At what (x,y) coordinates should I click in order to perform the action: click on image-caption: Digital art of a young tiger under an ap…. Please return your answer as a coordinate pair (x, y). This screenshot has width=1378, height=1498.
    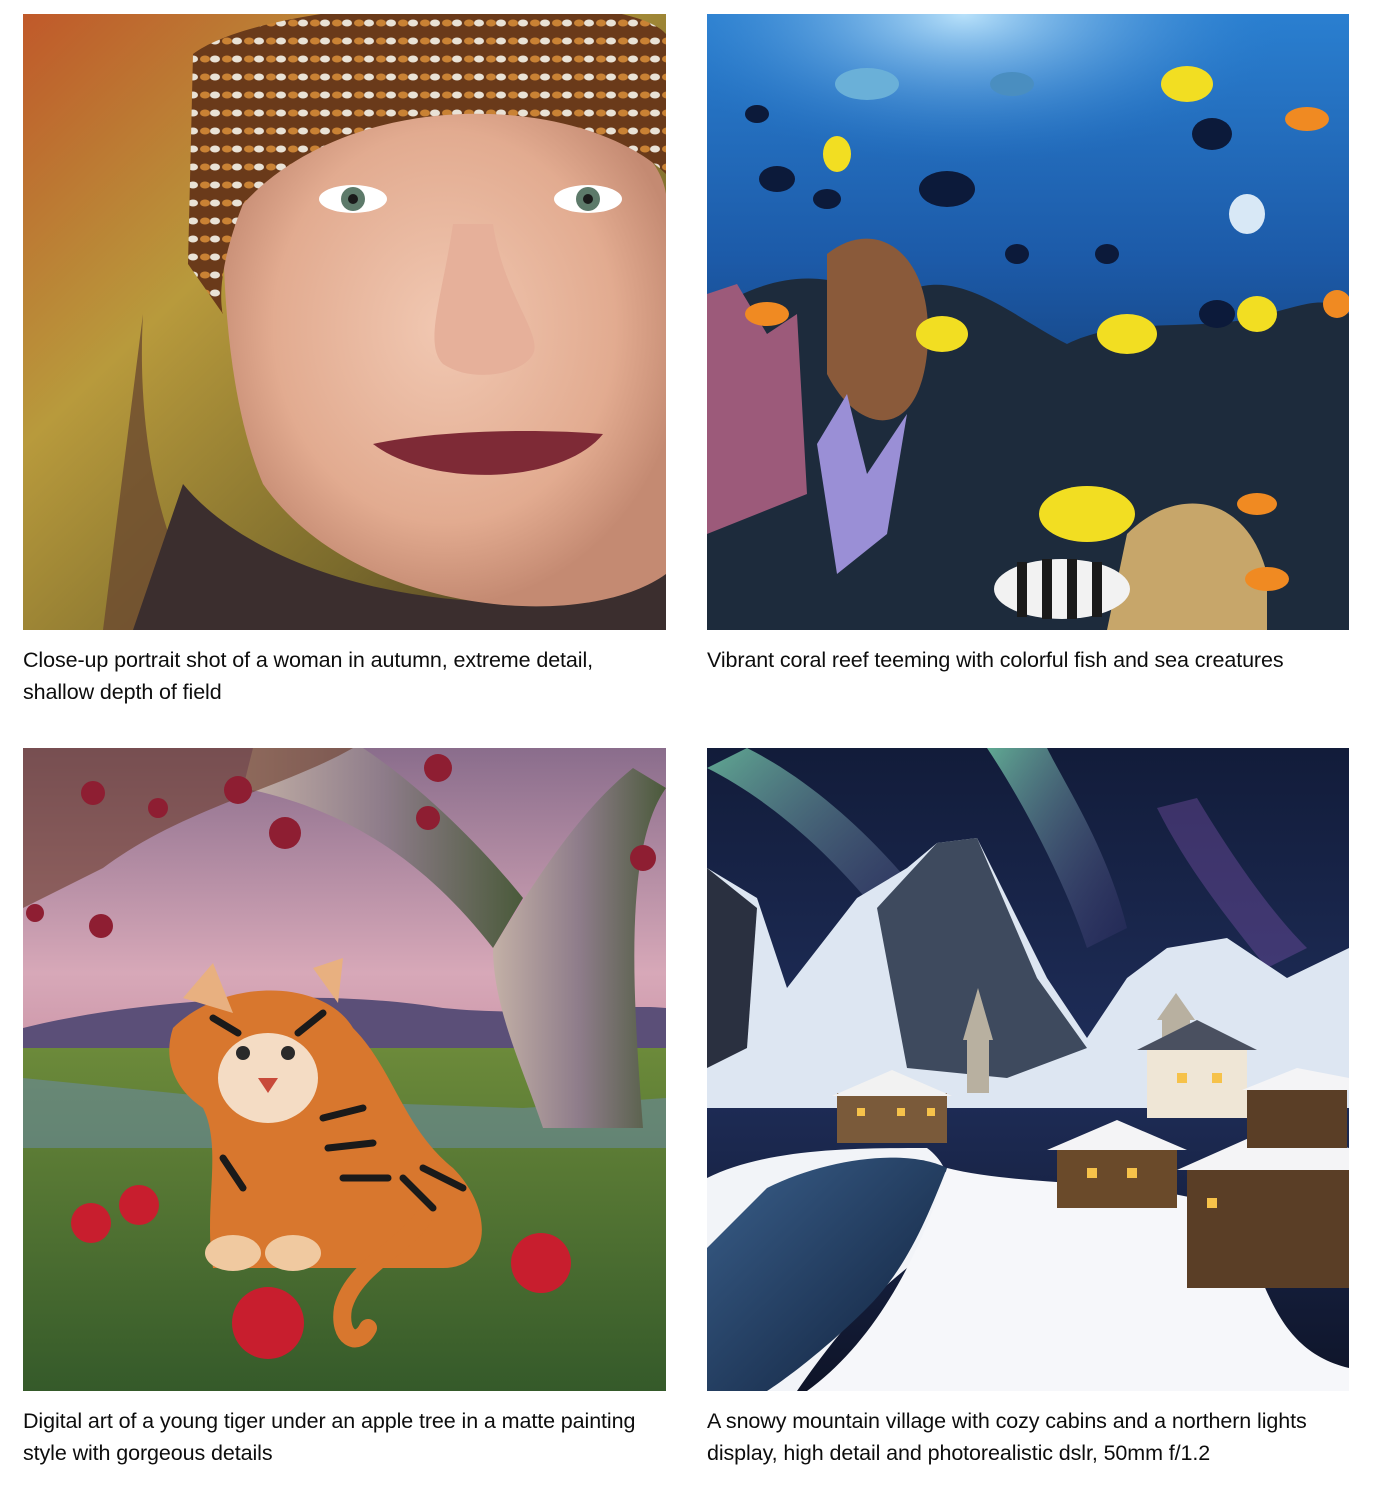
    Looking at the image, I should click on (329, 1437).